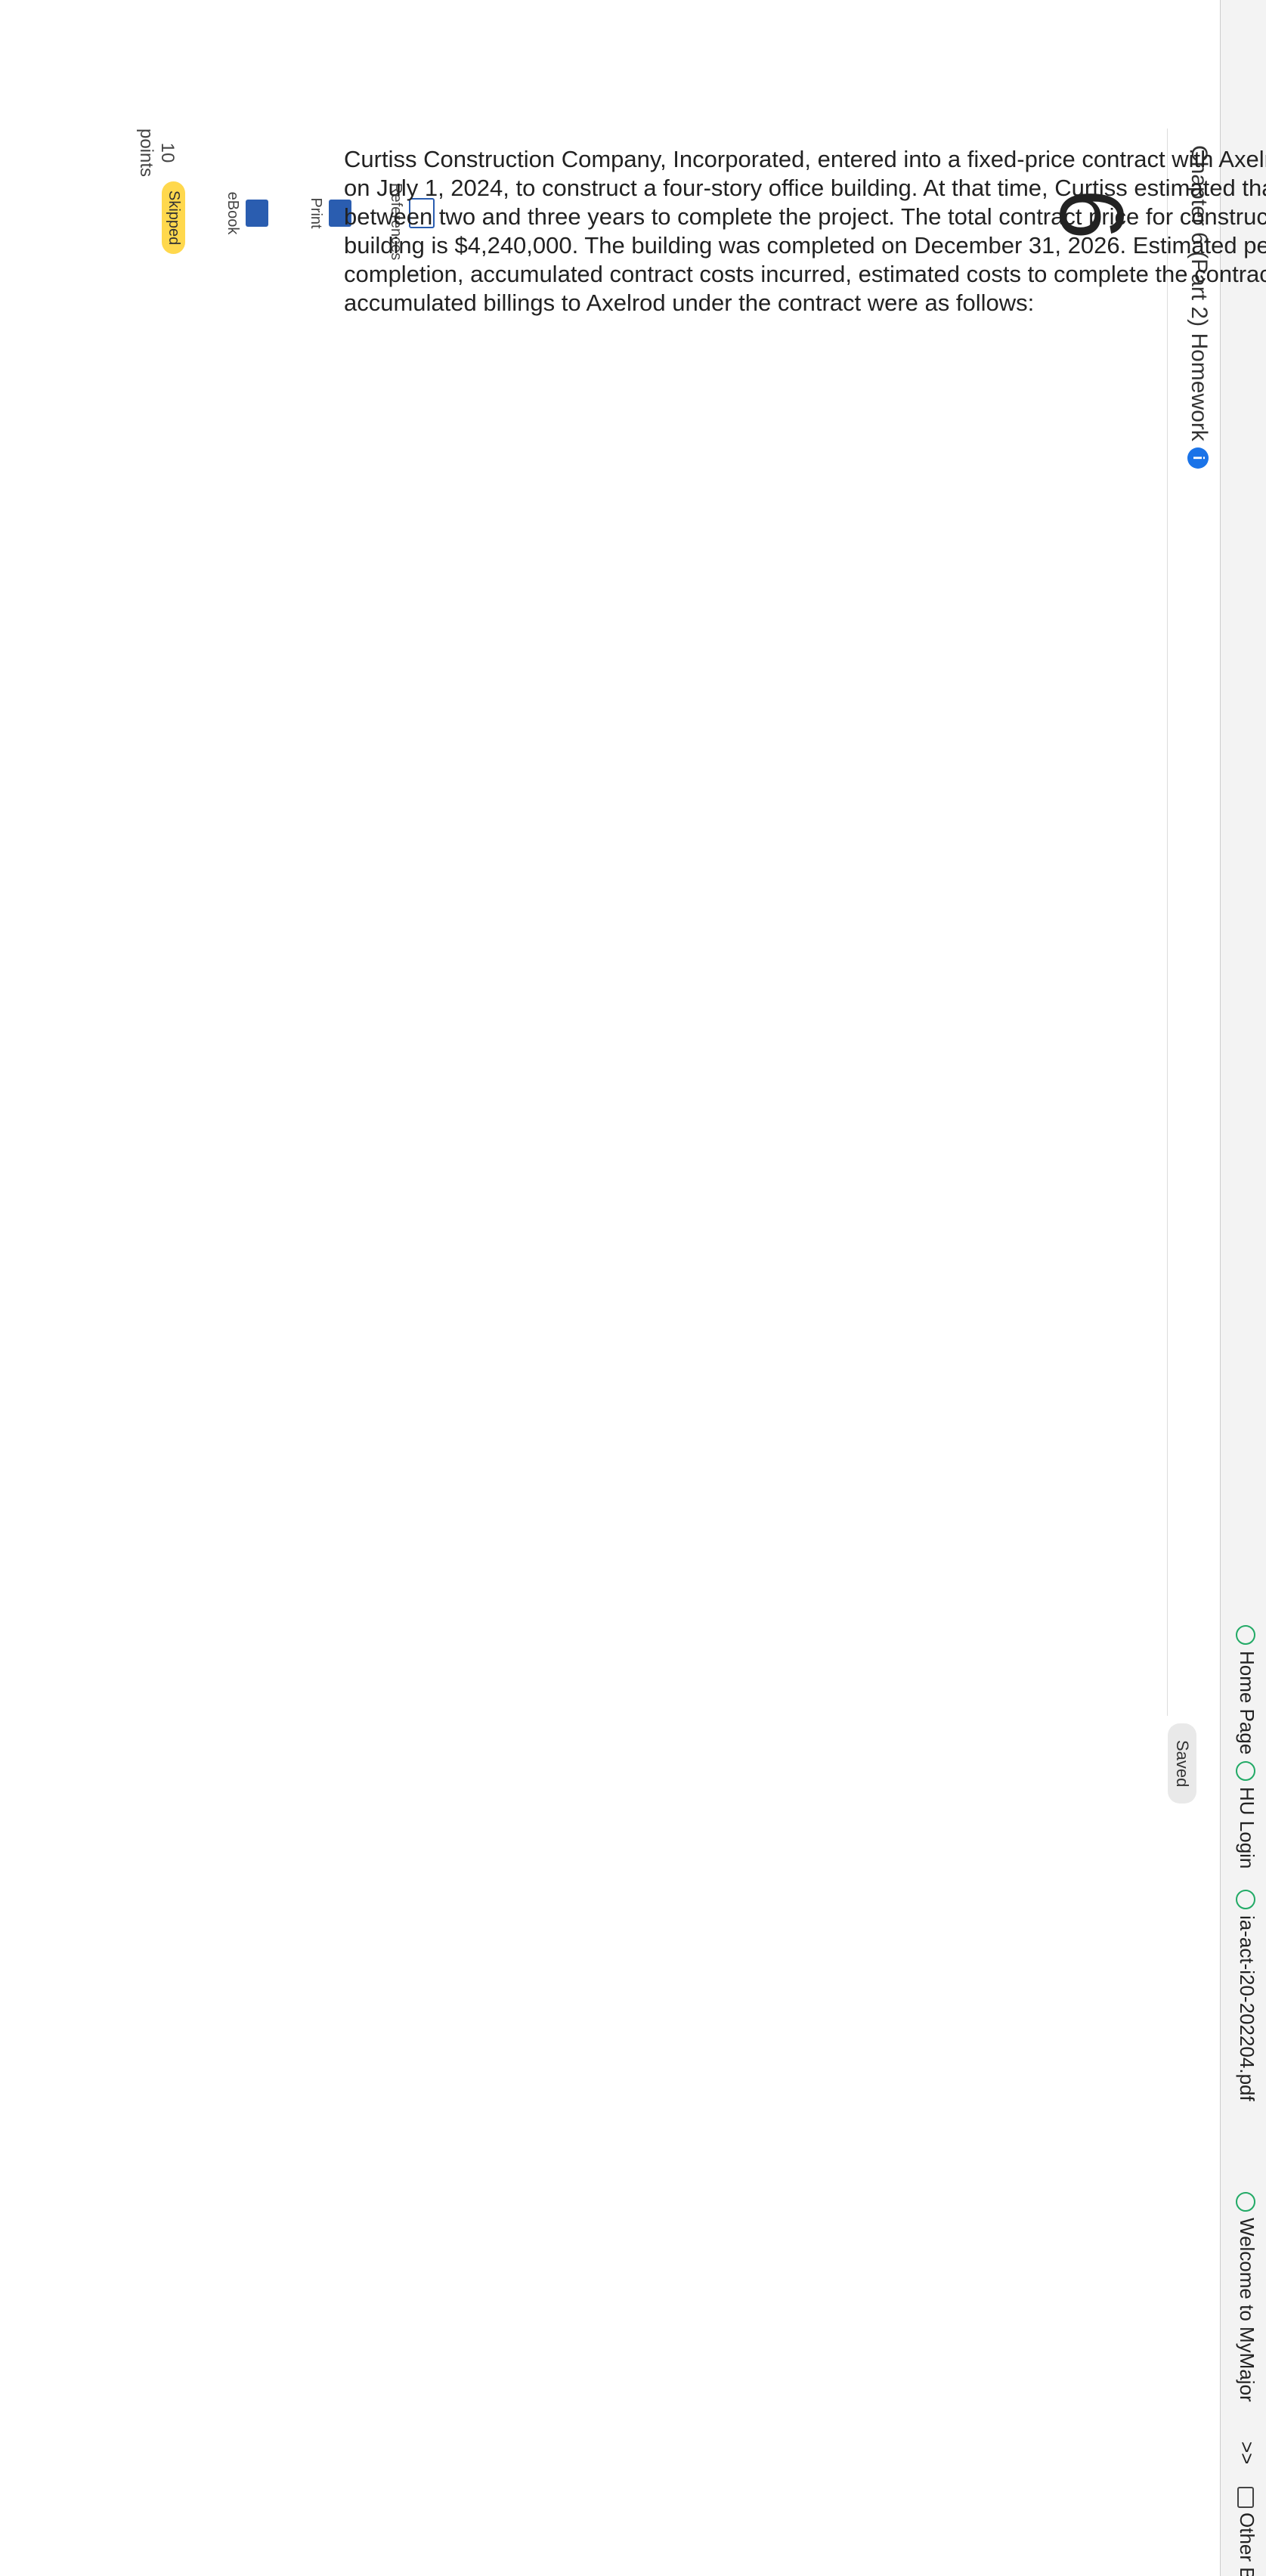 The width and height of the screenshot is (1266, 2576). I want to click on bookmark-home-page: Home Page, so click(1246, 1689).